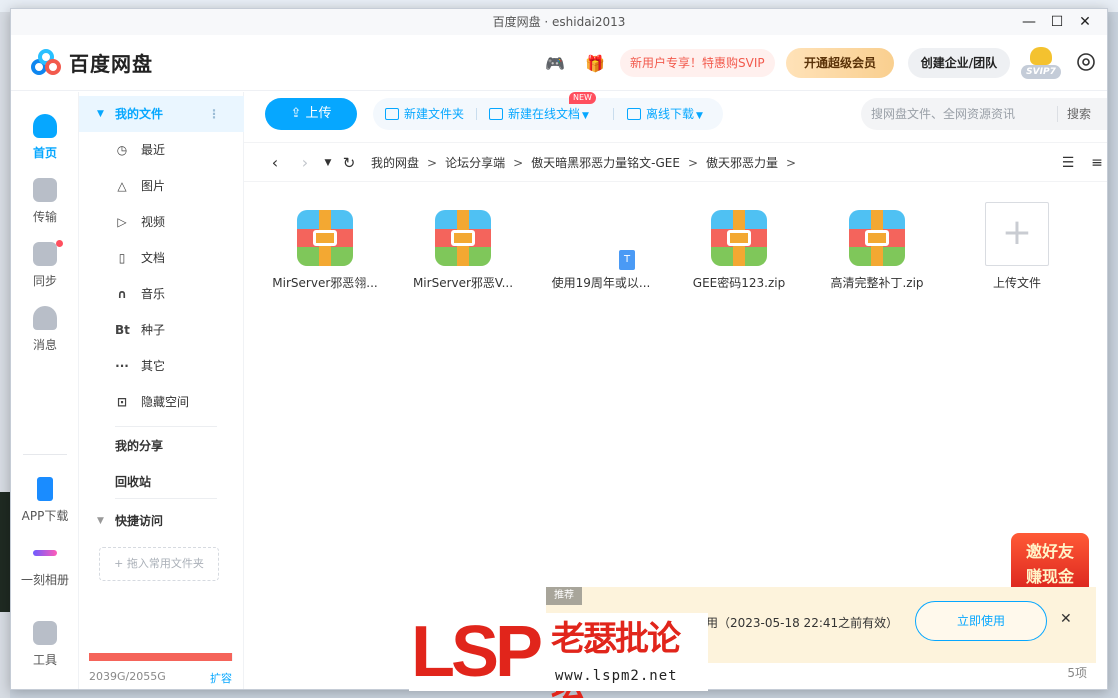 This screenshot has width=1118, height=698. Describe the element at coordinates (395, 163) in the screenshot. I see `breadcrumb-item: 我的网盘` at that location.